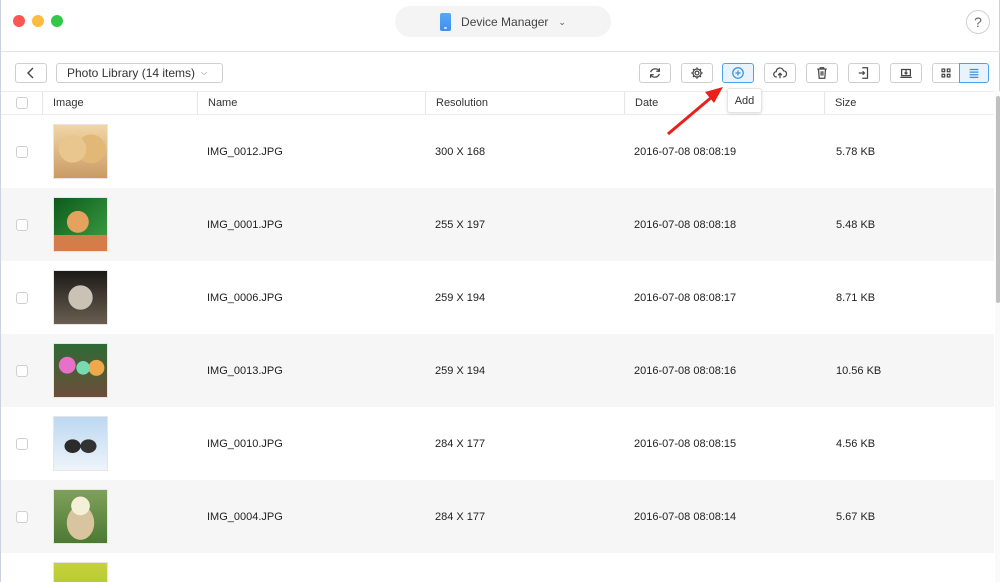 This screenshot has width=1000, height=582. Describe the element at coordinates (245, 370) in the screenshot. I see `file-name: IMG_0013.JPG` at that location.